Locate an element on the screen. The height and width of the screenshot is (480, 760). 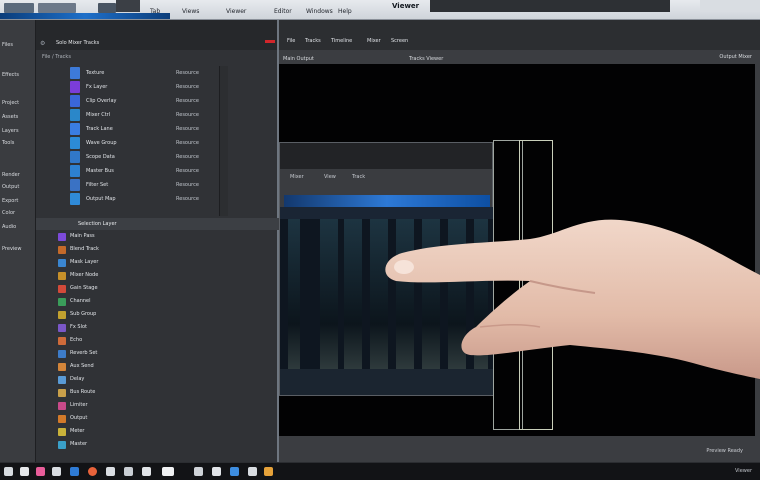
viewer-status: Preview Ready is located at coordinates (724, 451).